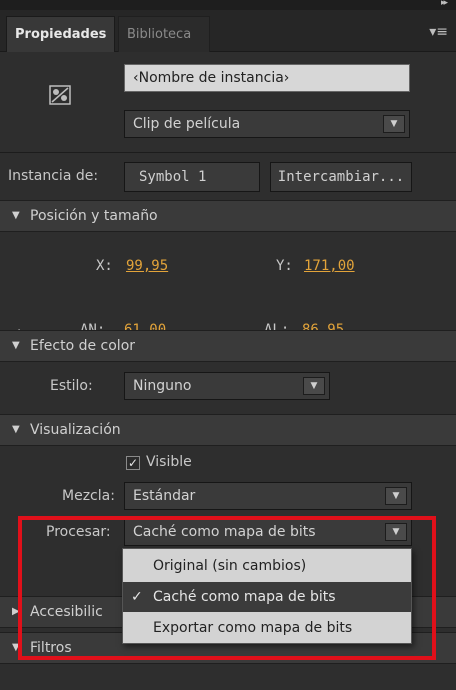 The image size is (456, 690). What do you see at coordinates (444, 4) in the screenshot?
I see `double-chevron-right-icon: ▸▸` at bounding box center [444, 4].